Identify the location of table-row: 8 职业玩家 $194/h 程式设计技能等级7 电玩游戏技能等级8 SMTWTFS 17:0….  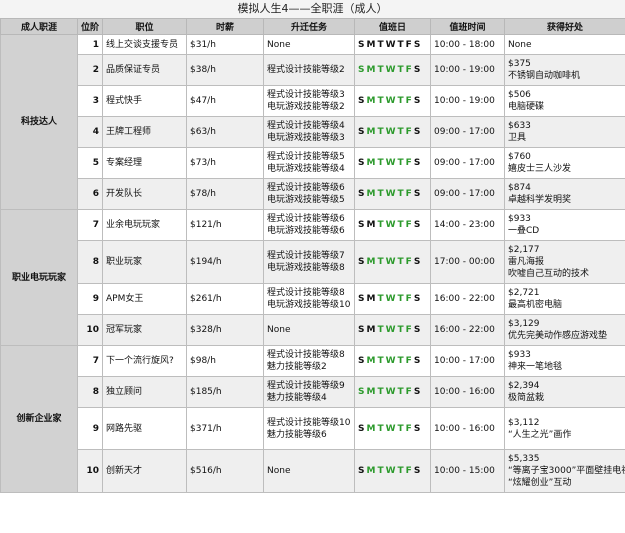
(313, 262).